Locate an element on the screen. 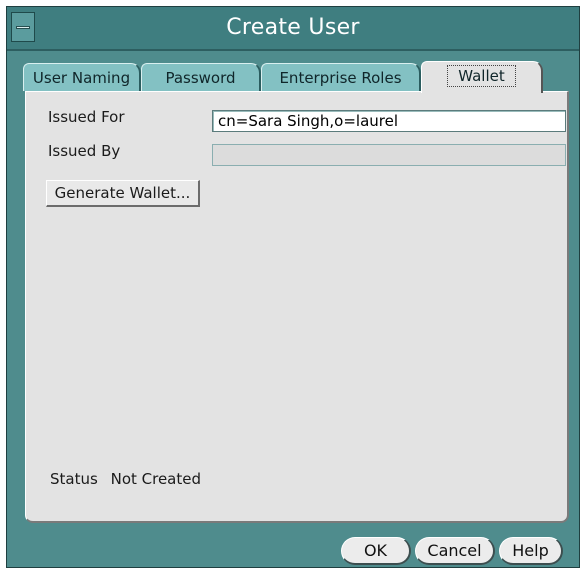  issued-by-input is located at coordinates (389, 155).